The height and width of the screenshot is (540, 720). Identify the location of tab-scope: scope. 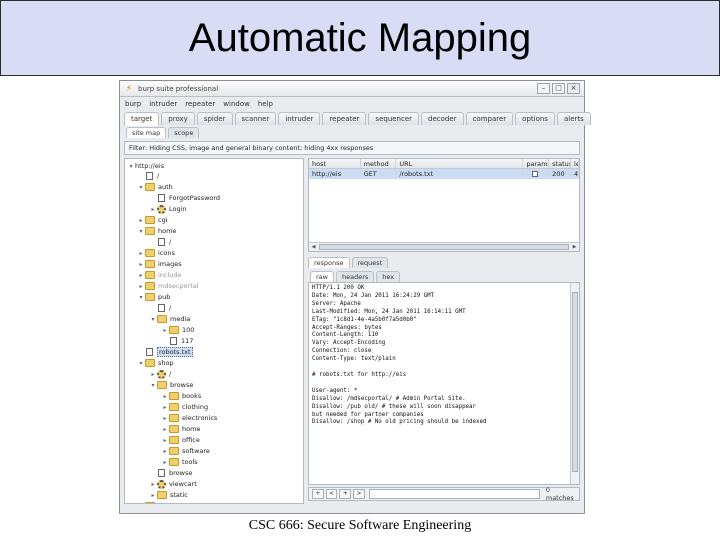
(184, 132).